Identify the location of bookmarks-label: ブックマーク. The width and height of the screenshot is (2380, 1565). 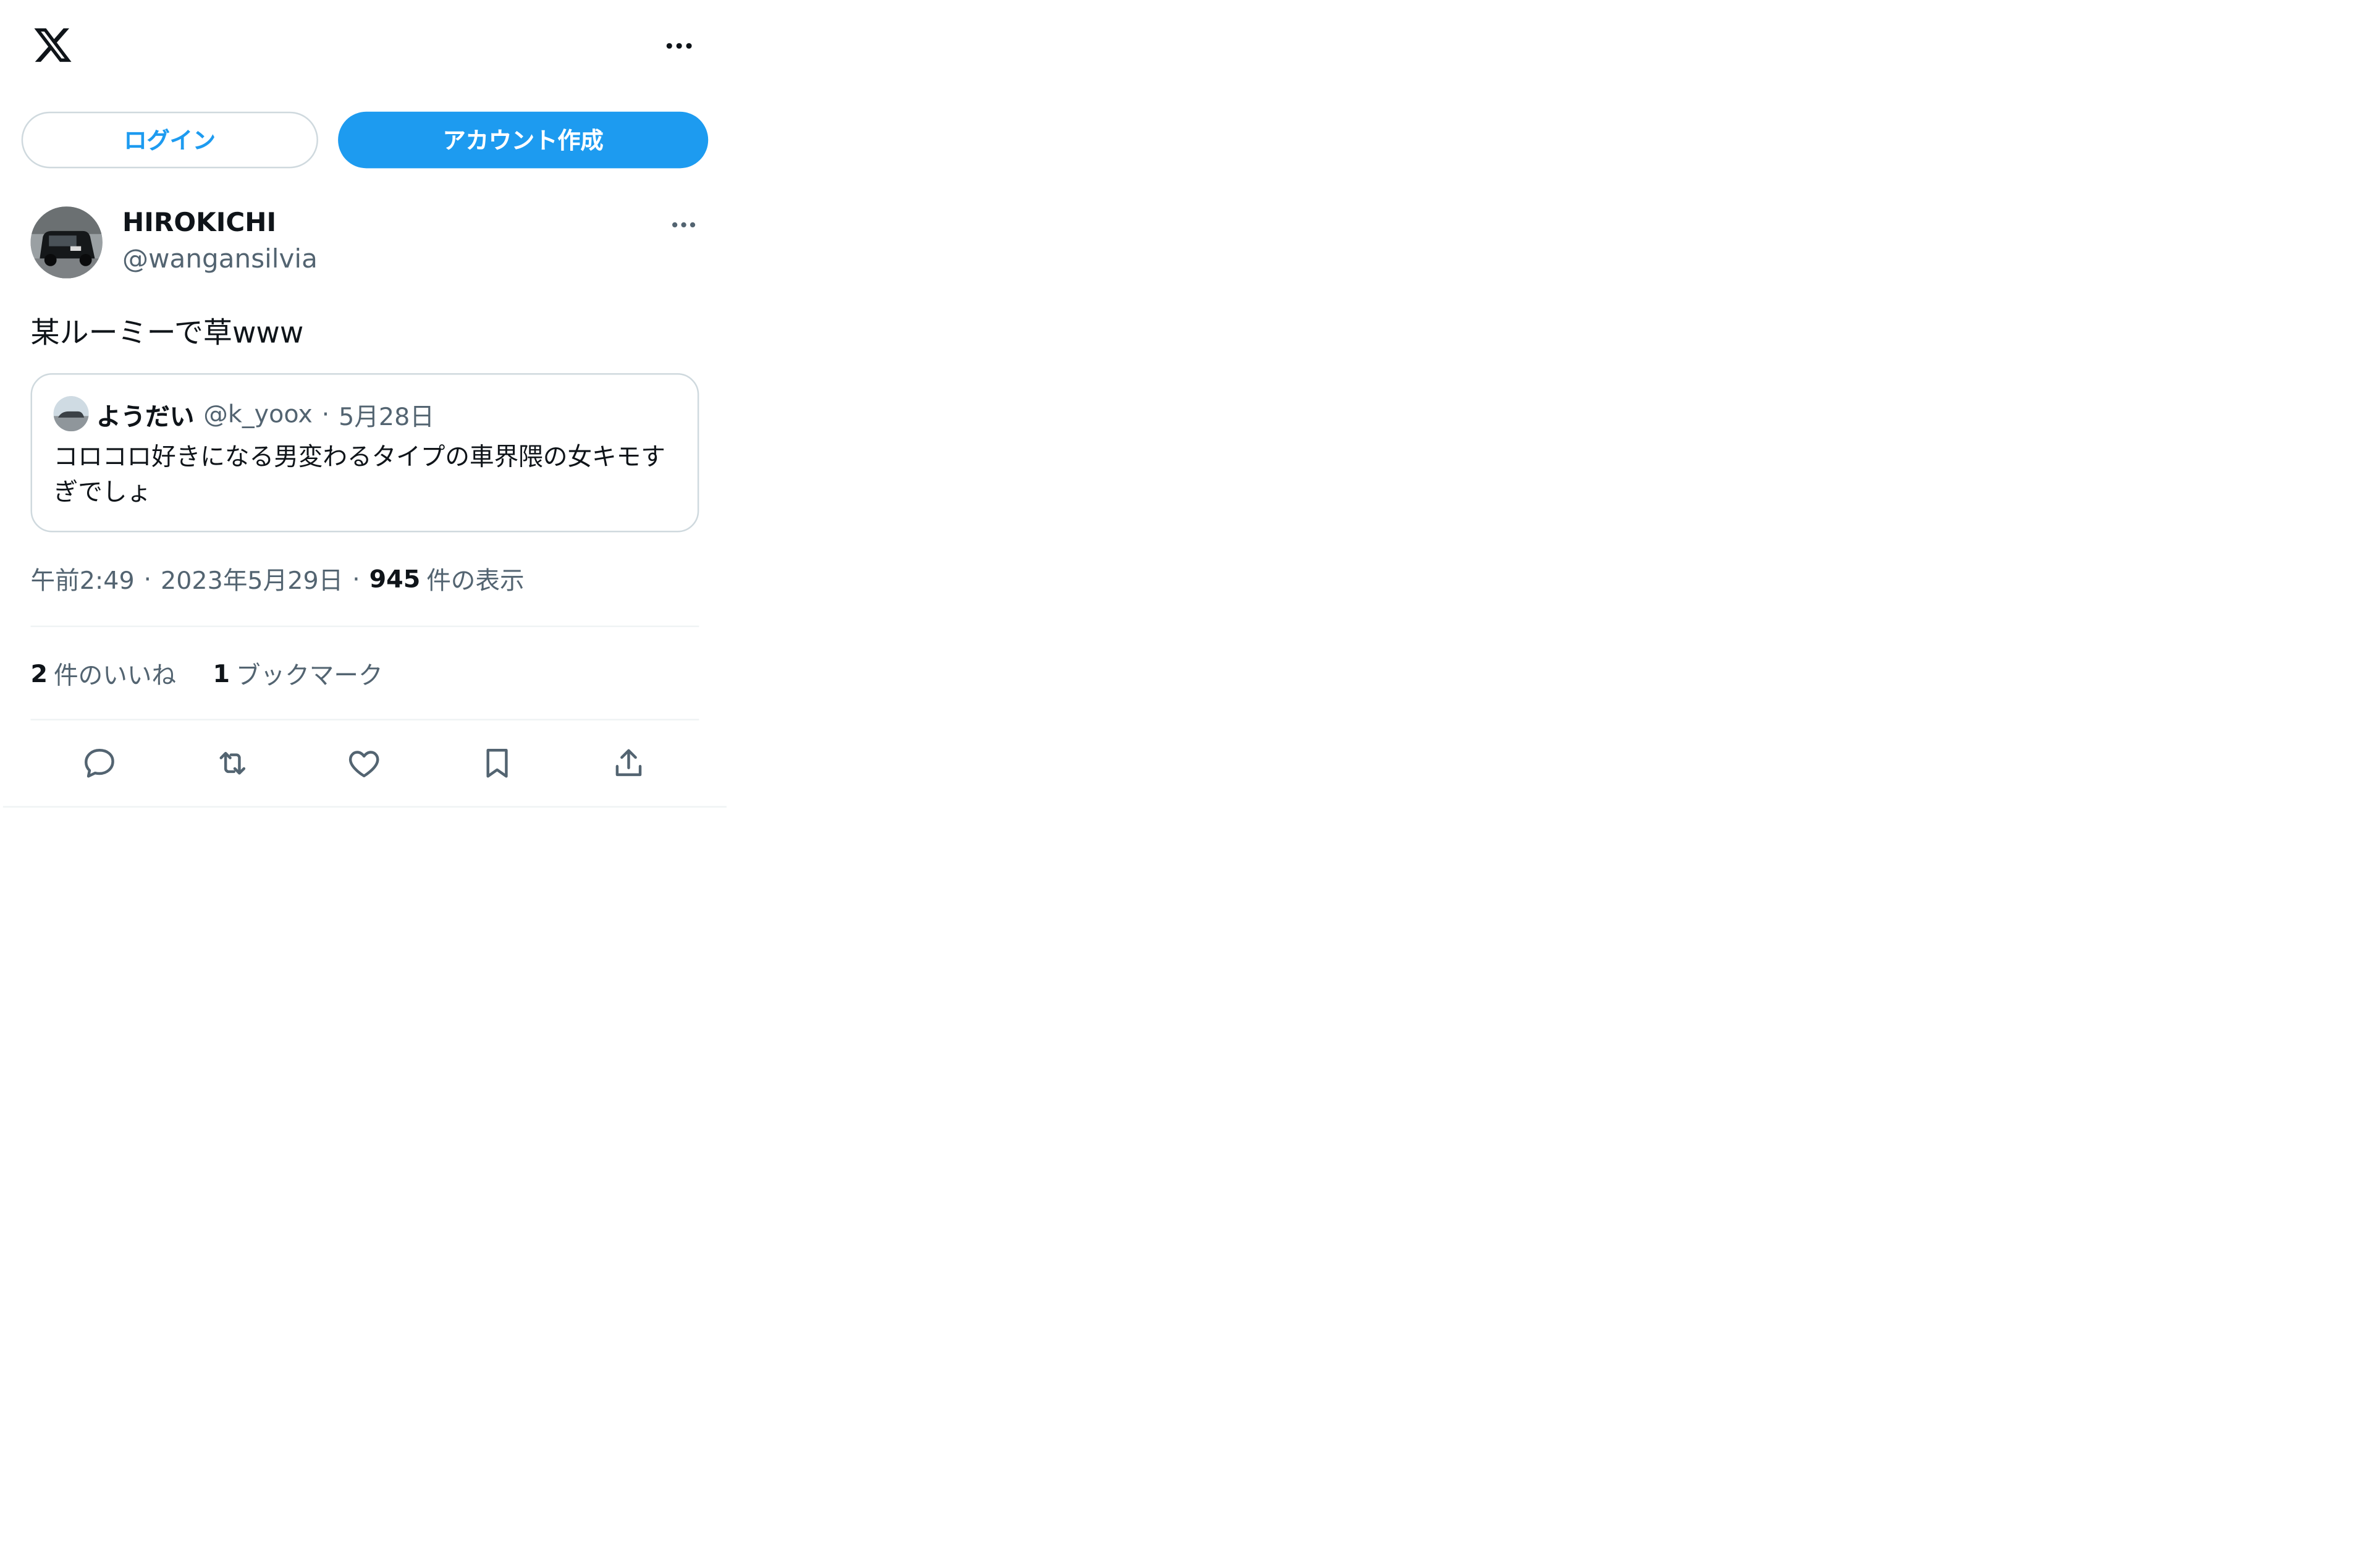
(309, 675).